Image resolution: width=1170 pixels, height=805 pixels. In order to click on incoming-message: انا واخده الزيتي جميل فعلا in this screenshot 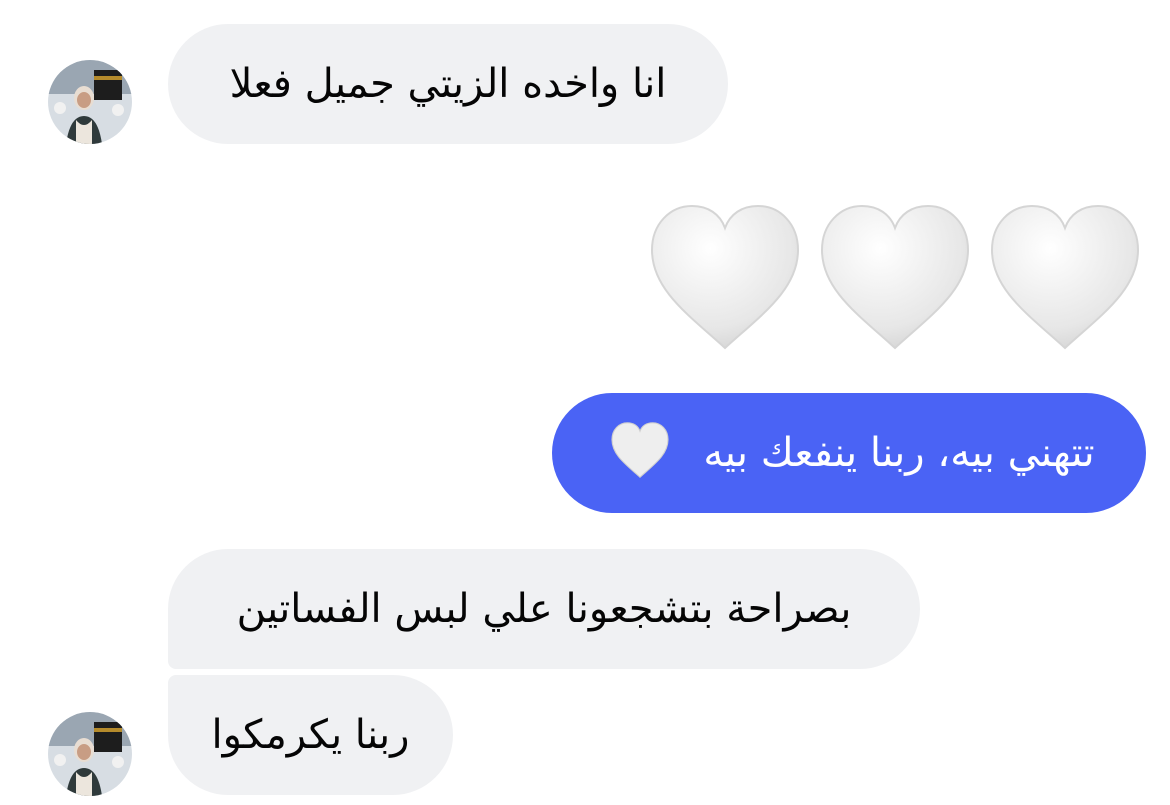, I will do `click(448, 84)`.